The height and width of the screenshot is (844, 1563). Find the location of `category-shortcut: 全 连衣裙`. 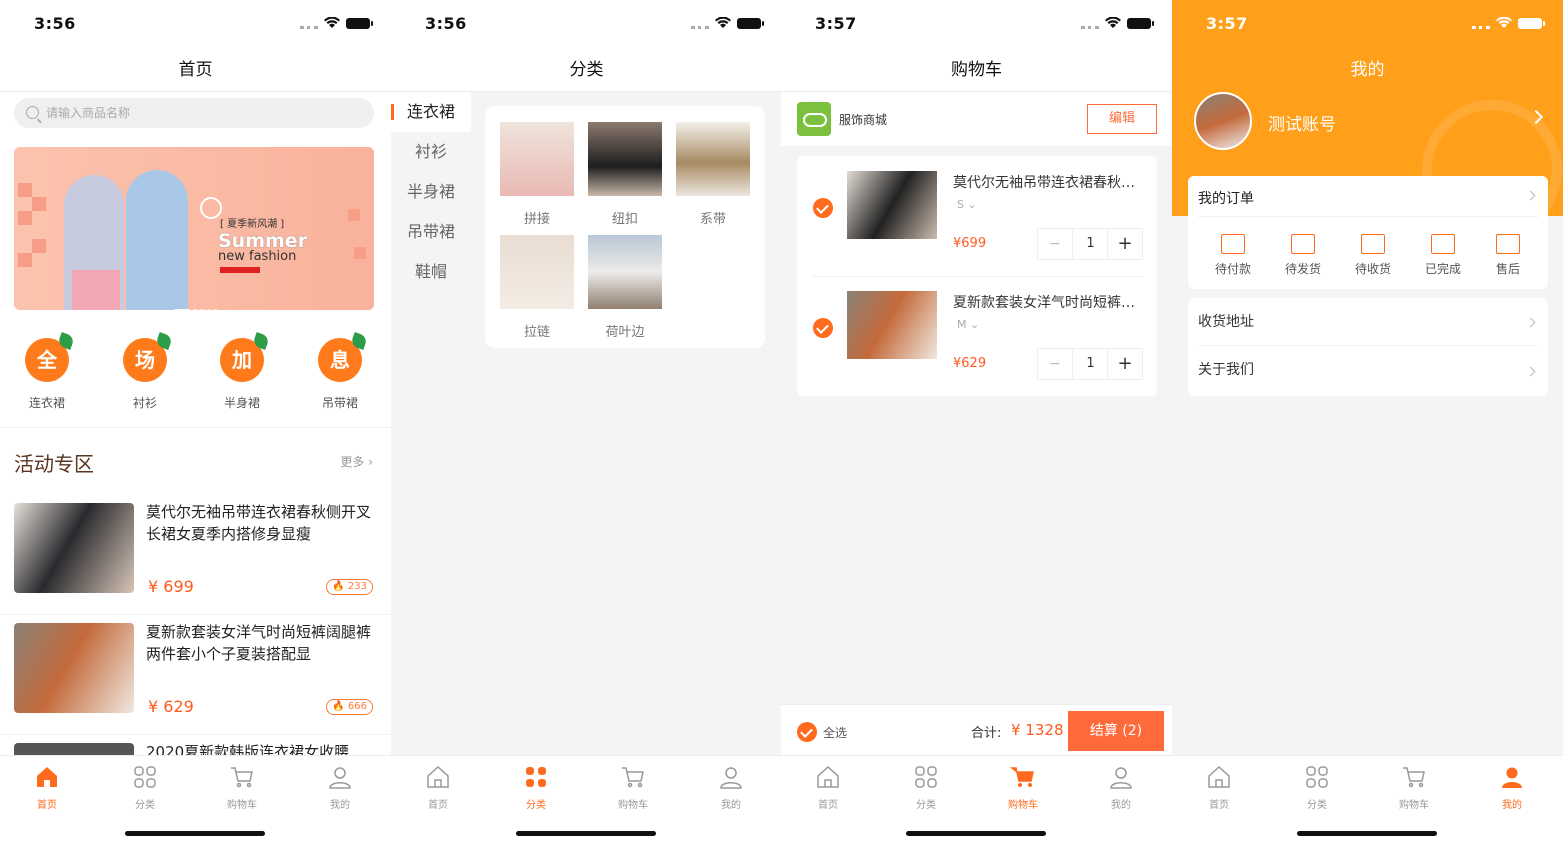

category-shortcut: 全 连衣裙 is located at coordinates (47, 374).